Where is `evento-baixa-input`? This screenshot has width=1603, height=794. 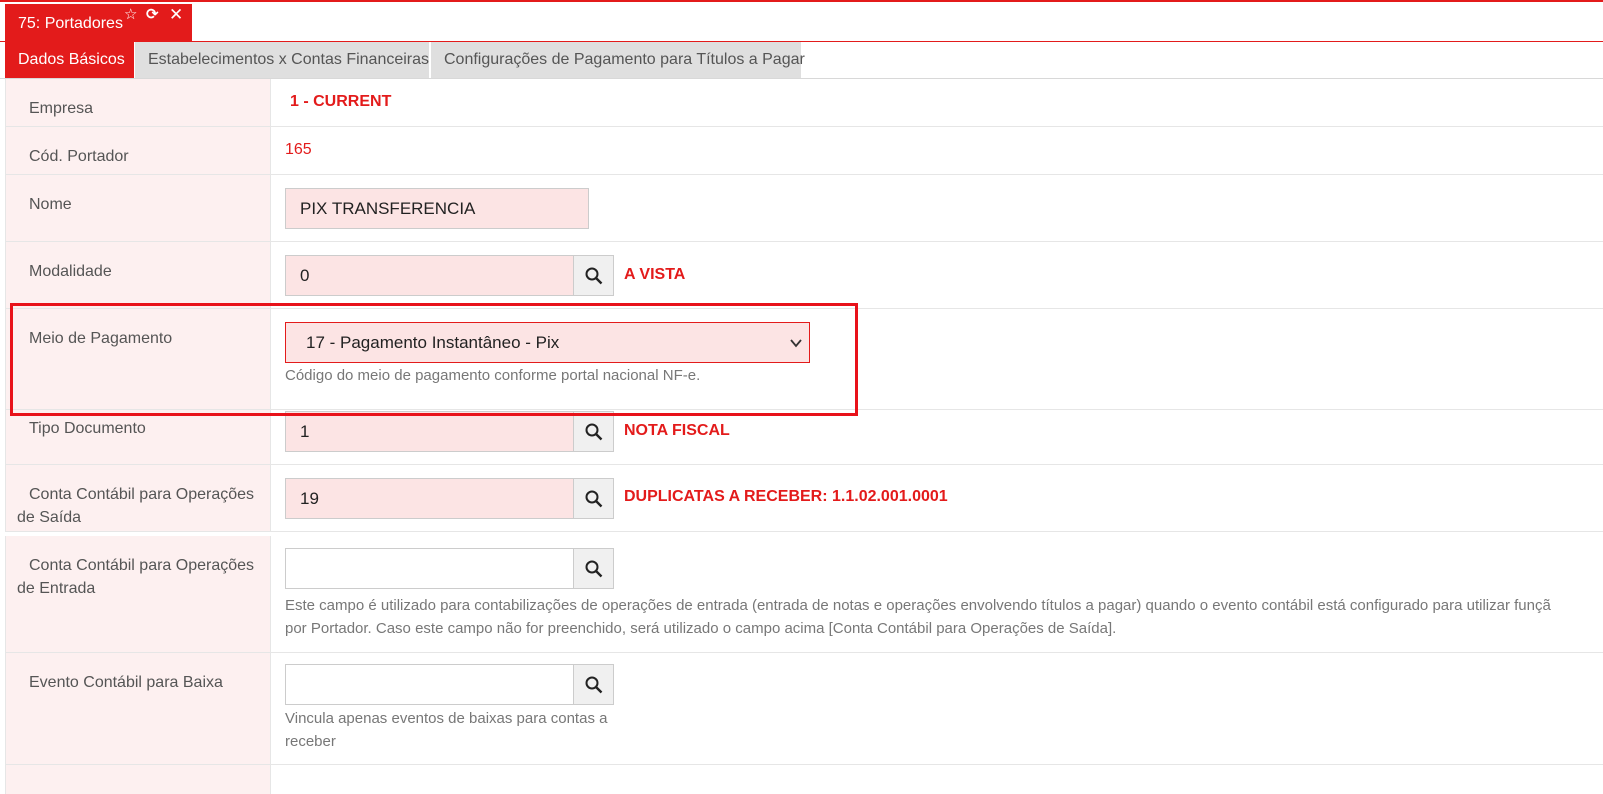 evento-baixa-input is located at coordinates (429, 684).